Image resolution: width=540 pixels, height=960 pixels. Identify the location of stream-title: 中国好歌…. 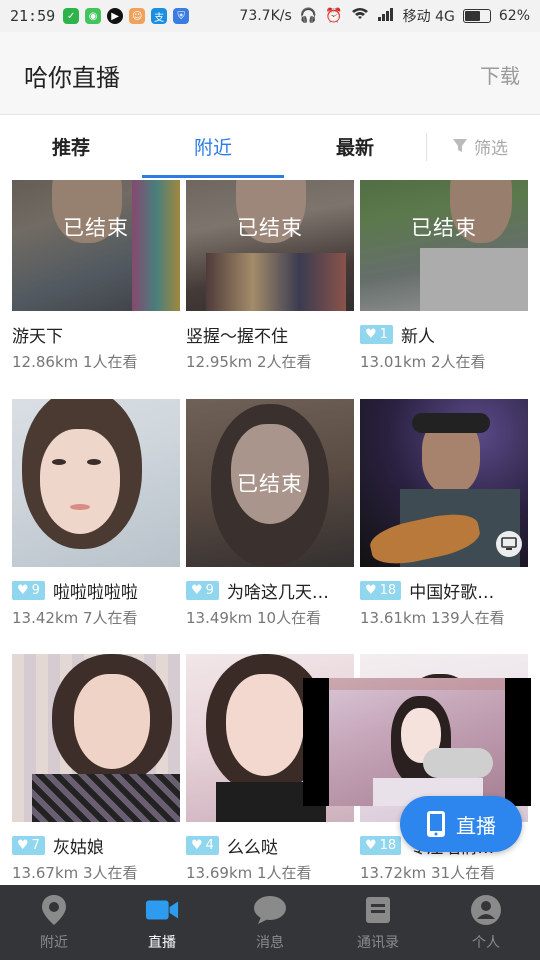
(452, 592).